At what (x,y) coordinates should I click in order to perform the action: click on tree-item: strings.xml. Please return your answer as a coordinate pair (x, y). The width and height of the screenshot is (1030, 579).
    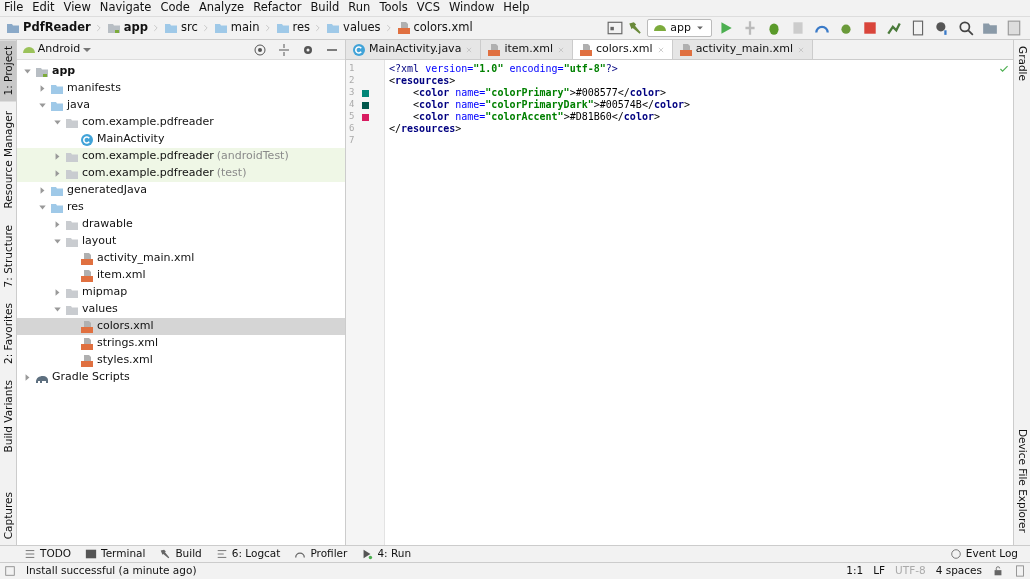
    Looking at the image, I should click on (181, 343).